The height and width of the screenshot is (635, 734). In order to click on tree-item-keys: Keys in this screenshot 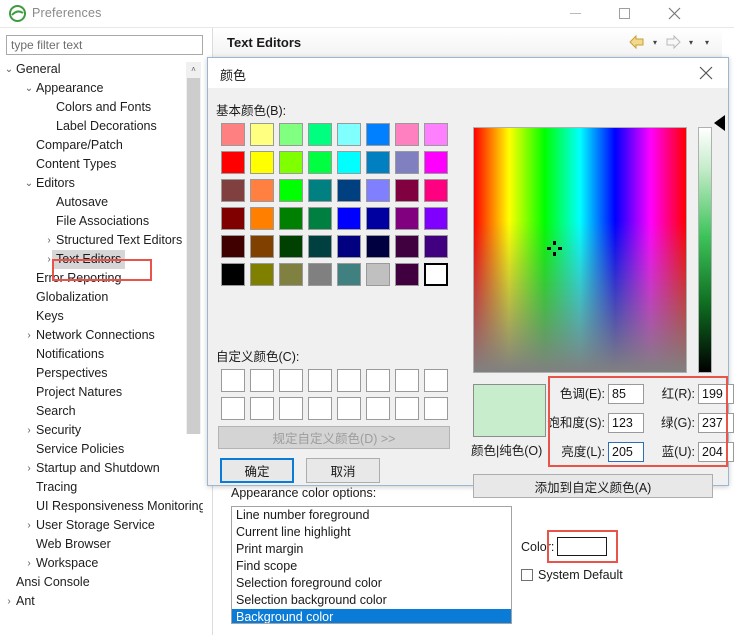, I will do `click(103, 316)`.